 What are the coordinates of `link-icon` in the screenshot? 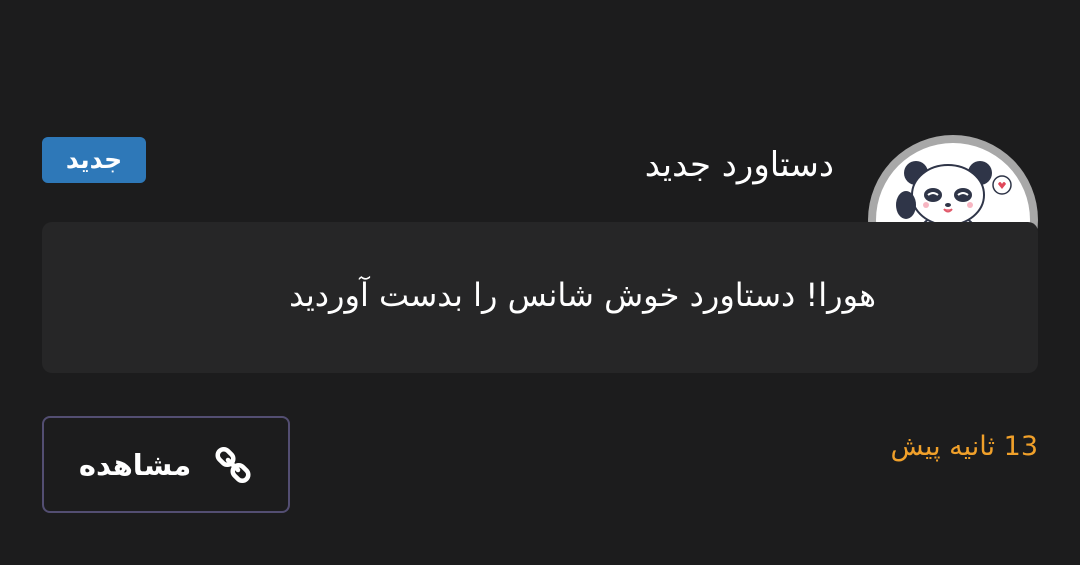 It's located at (233, 465).